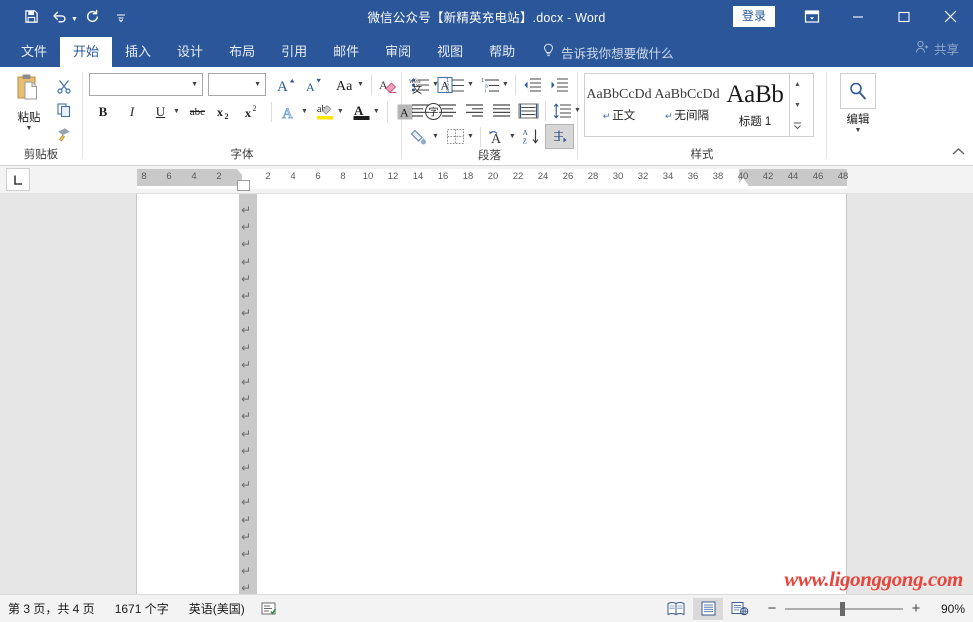 The image size is (973, 622). I want to click on left-indent-marker, so click(243, 185).